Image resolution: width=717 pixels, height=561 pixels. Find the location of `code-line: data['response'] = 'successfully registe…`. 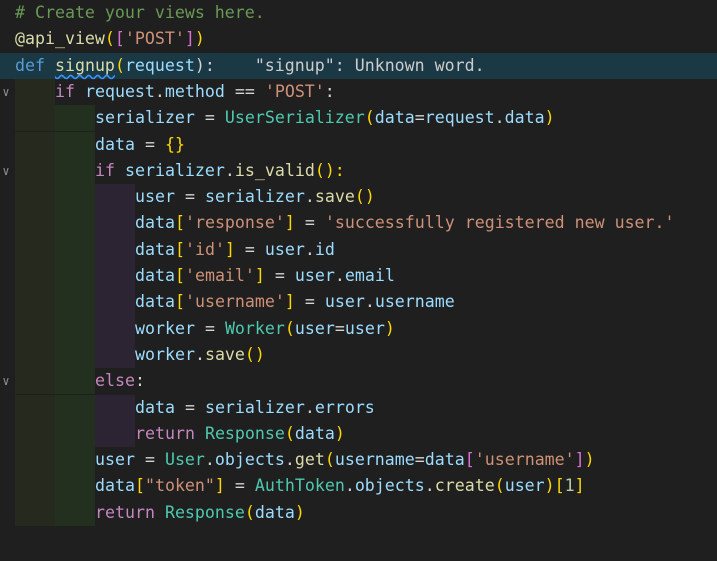

code-line: data['response'] = 'successfully registe… is located at coordinates (358, 223).